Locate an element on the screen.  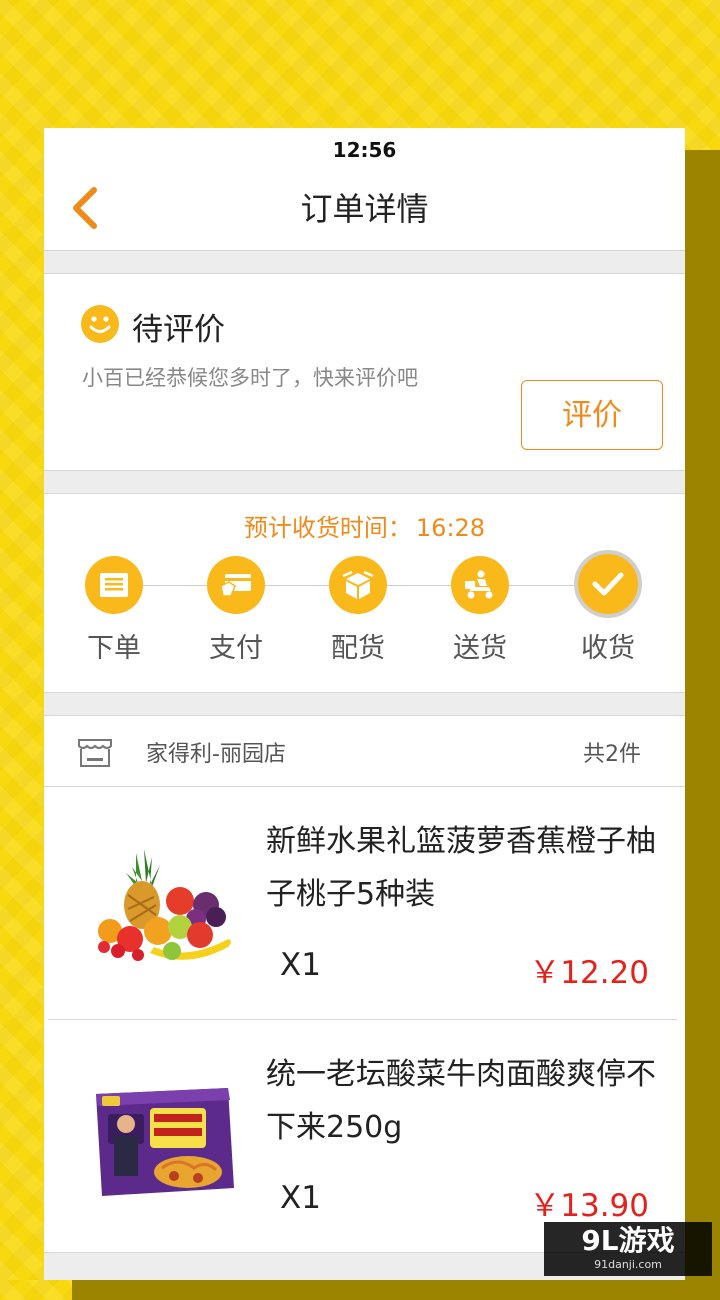
delivery-progress-card: 预计收货时间： 16:28 下单 支付 配货 送货 收货 is located at coordinates (364, 593).